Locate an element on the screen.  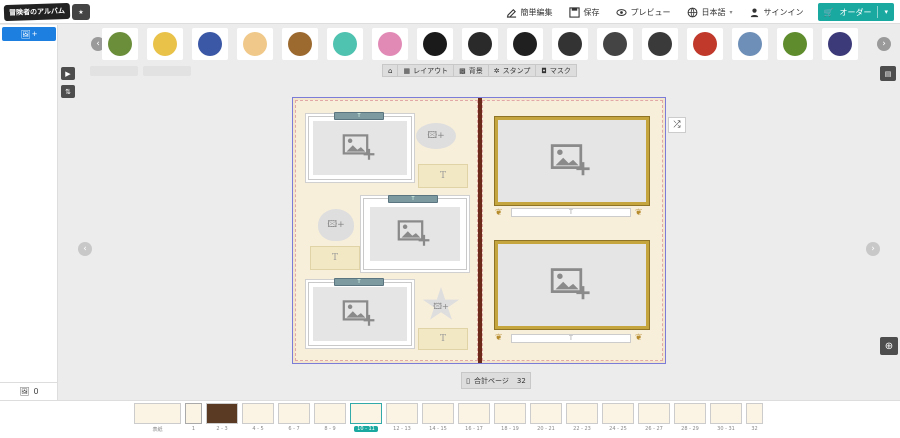
save-button: 保存 is located at coordinates (584, 12).